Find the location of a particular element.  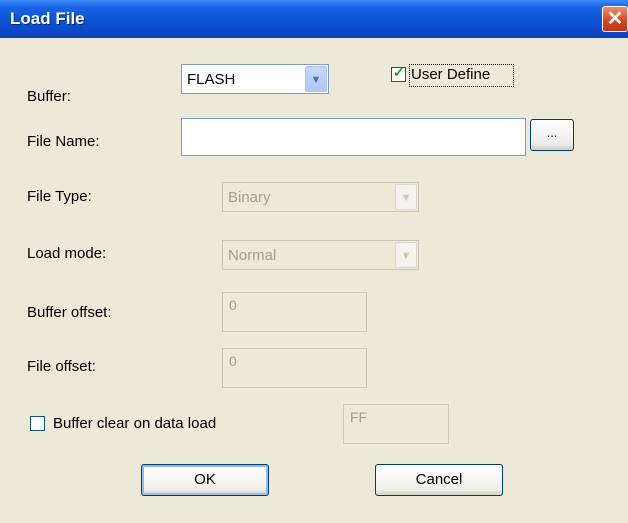

file-name-label: File Name: is located at coordinates (63, 141).